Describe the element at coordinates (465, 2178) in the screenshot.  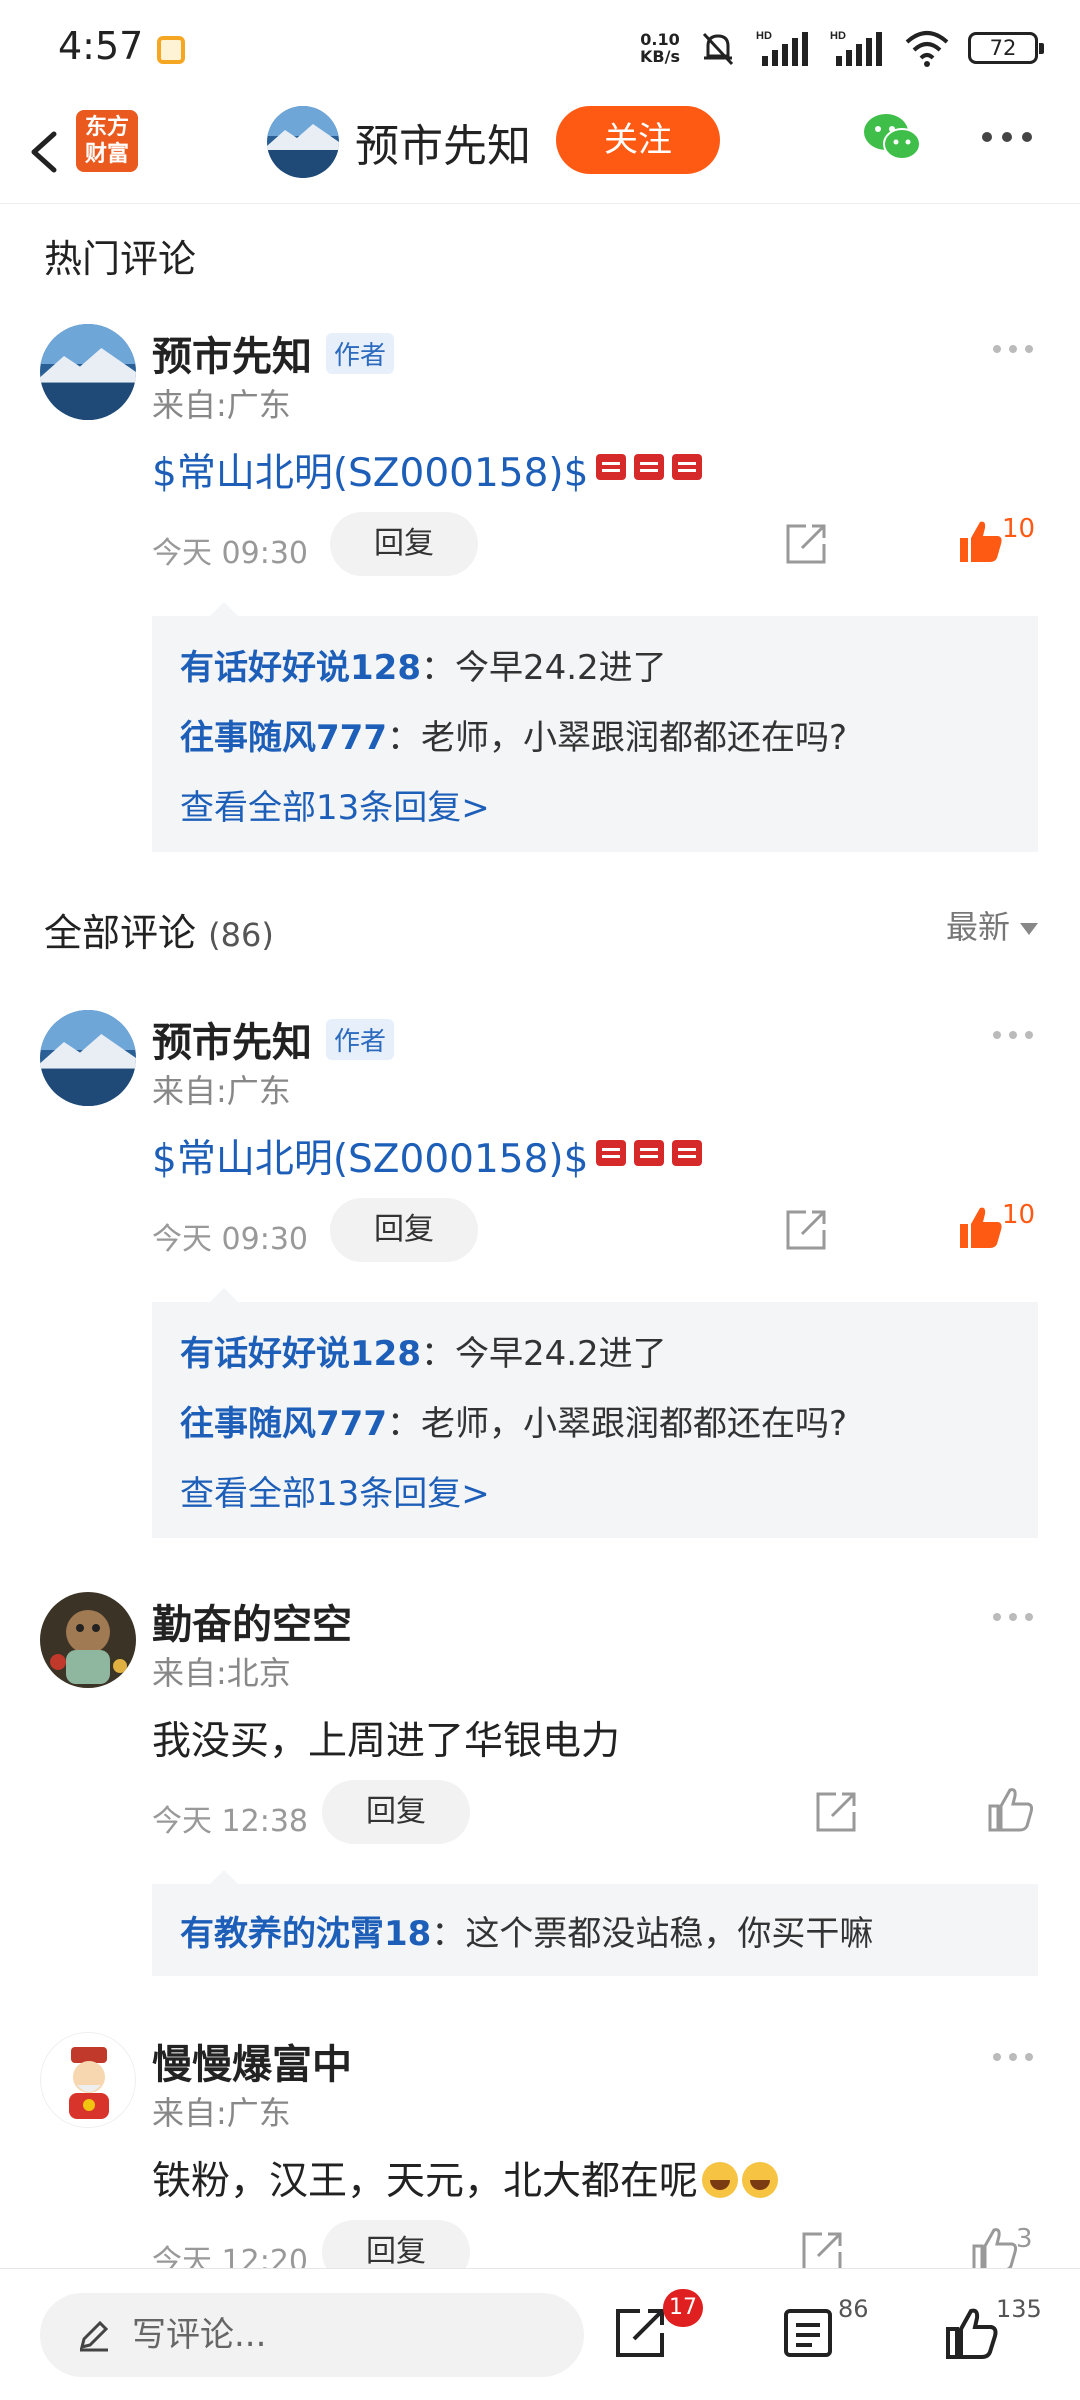
I see `comment-content: 铁粉，汉王，天元，北大都在呢` at that location.